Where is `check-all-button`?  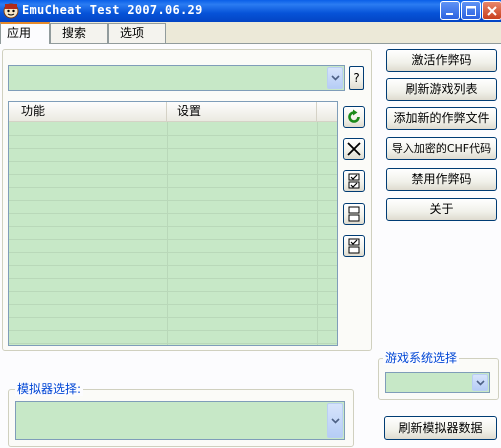
check-all-button is located at coordinates (354, 181).